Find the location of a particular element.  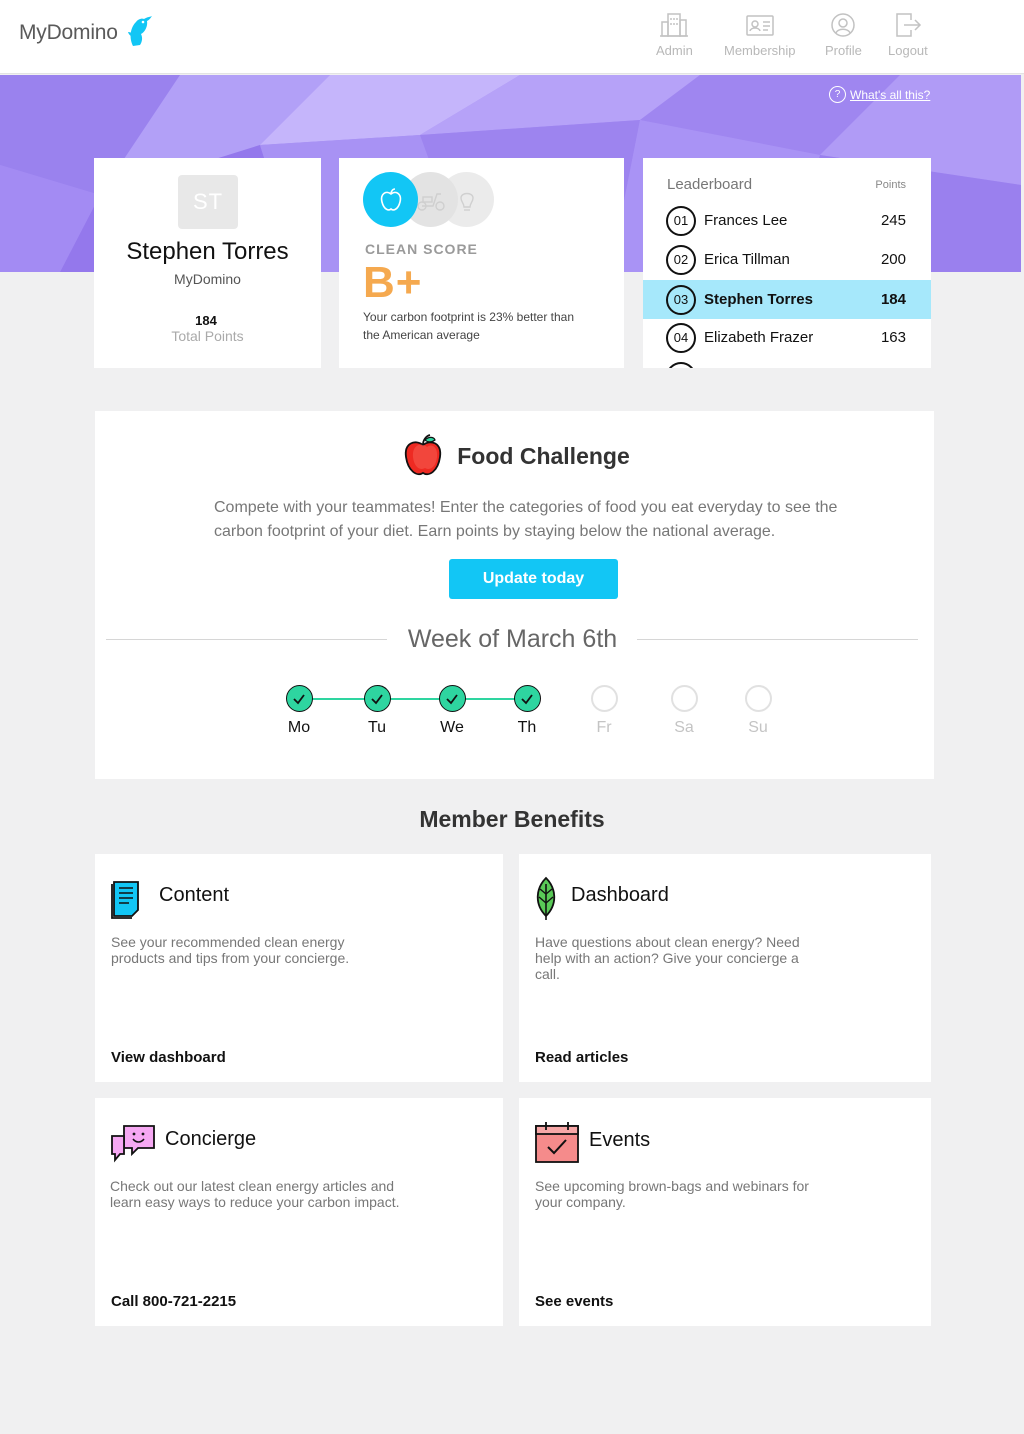

nav-admin: Admin is located at coordinates (674, 35).